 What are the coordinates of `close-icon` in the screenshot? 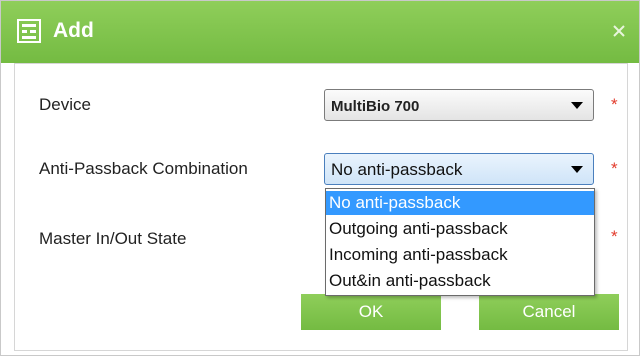 It's located at (619, 31).